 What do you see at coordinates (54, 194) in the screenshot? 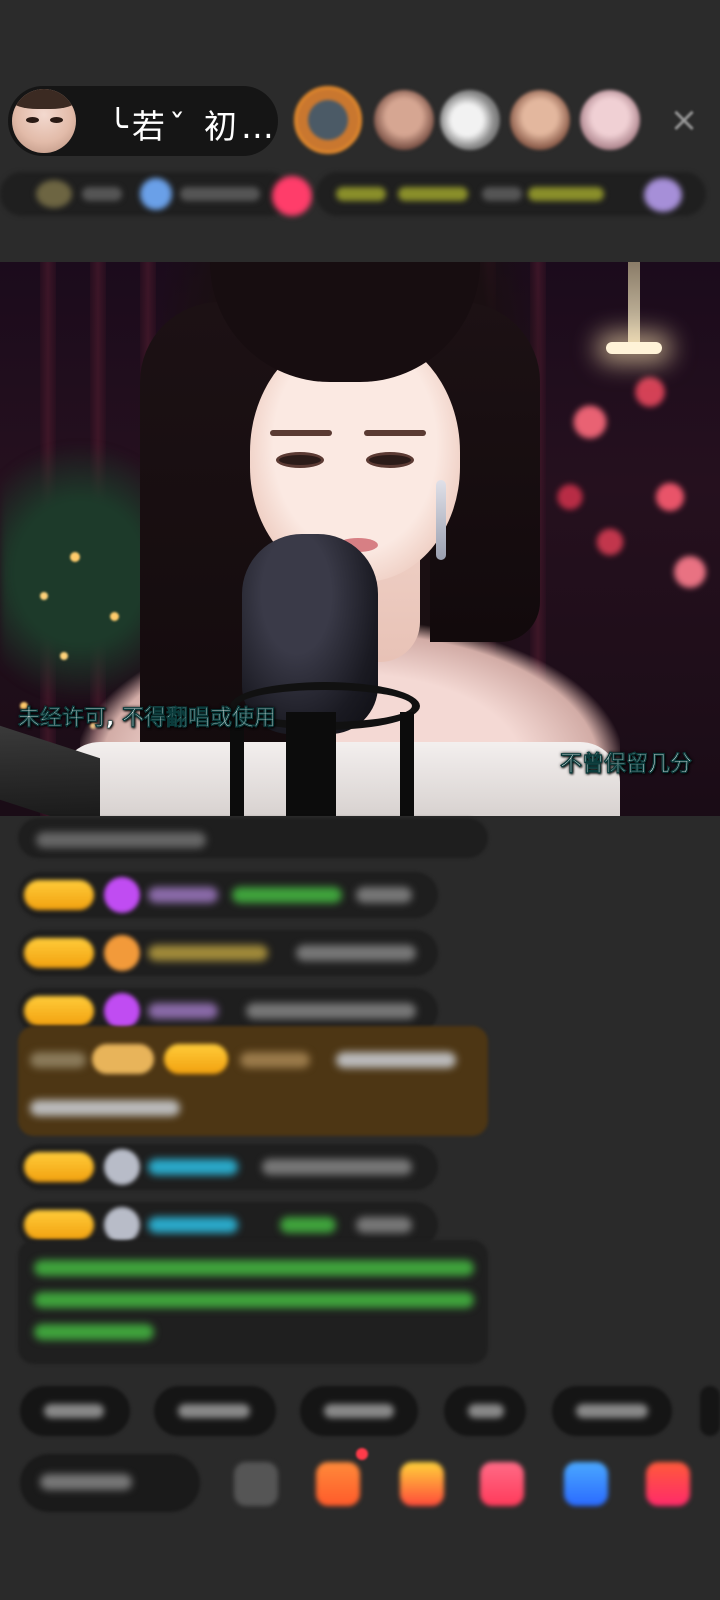
I see `rank-icon` at bounding box center [54, 194].